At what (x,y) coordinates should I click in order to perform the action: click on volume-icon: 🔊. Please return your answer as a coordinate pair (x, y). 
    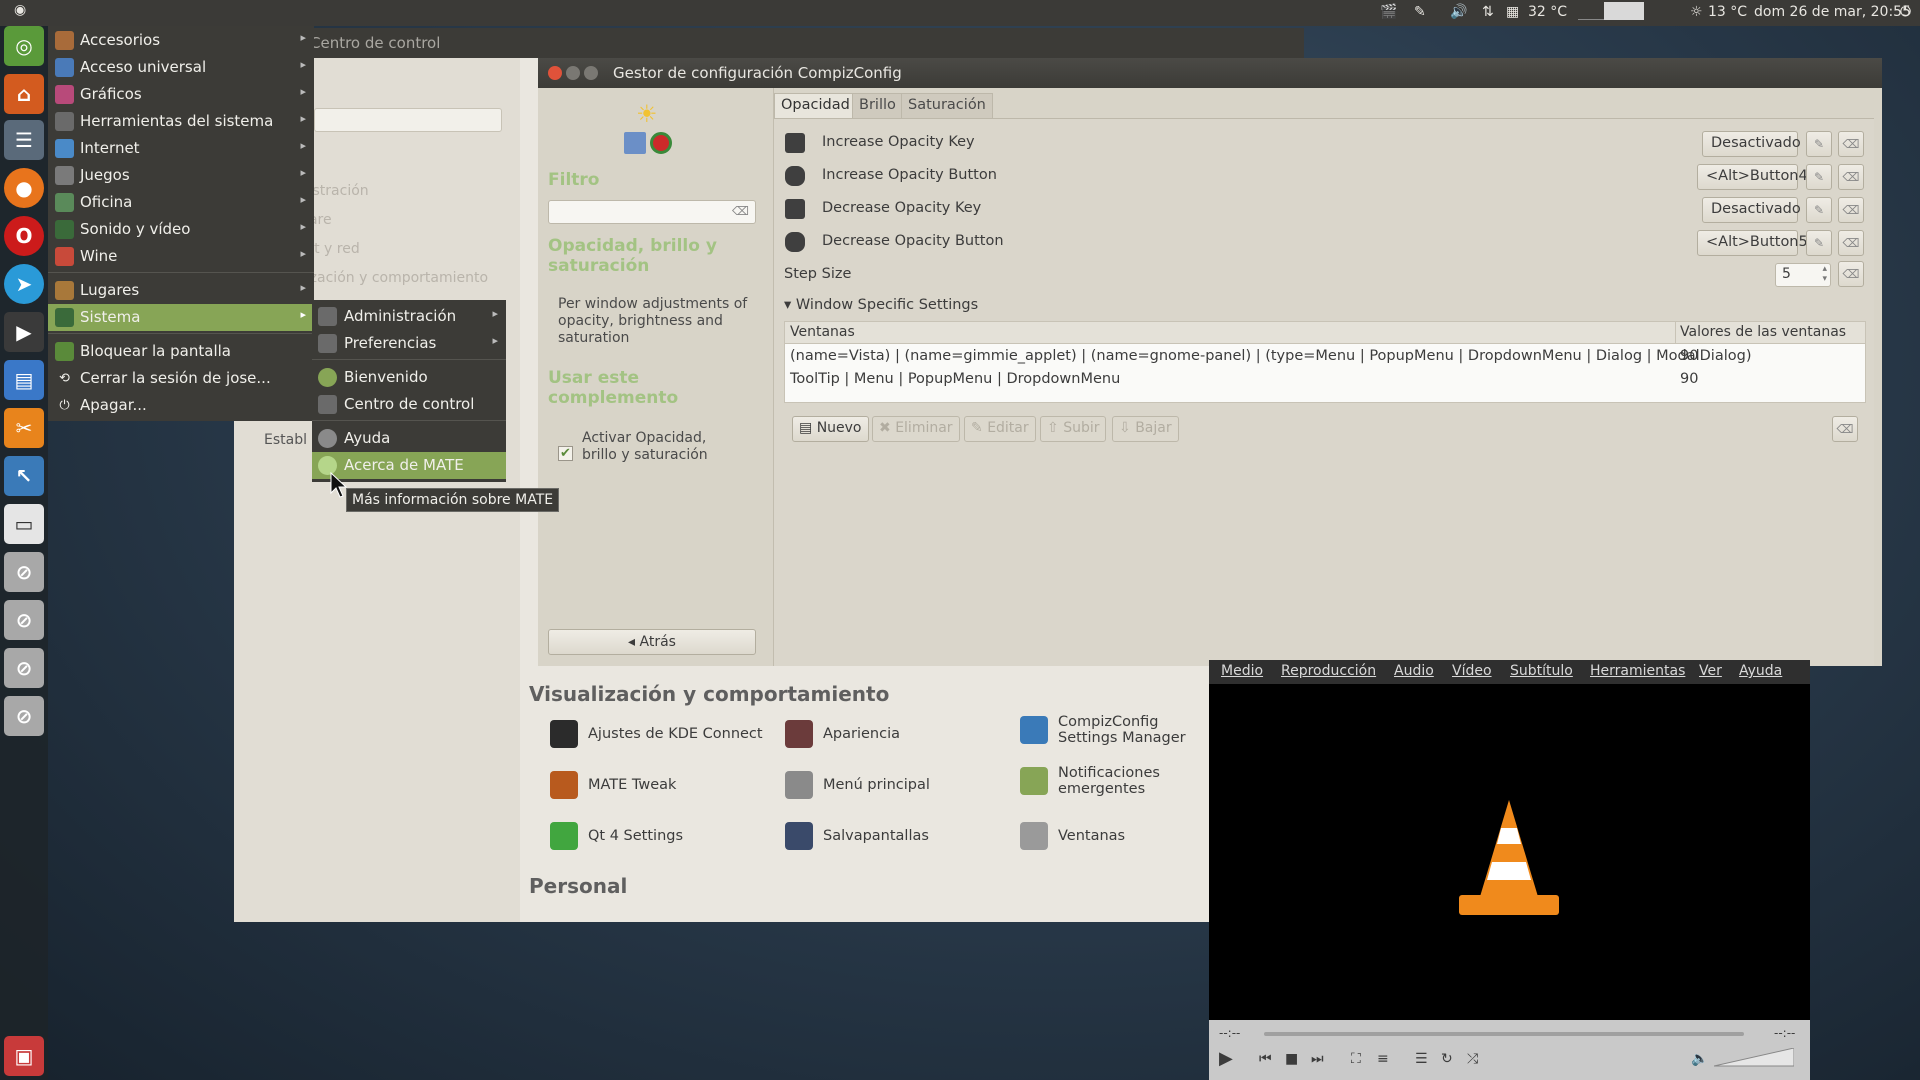
    Looking at the image, I should click on (1458, 12).